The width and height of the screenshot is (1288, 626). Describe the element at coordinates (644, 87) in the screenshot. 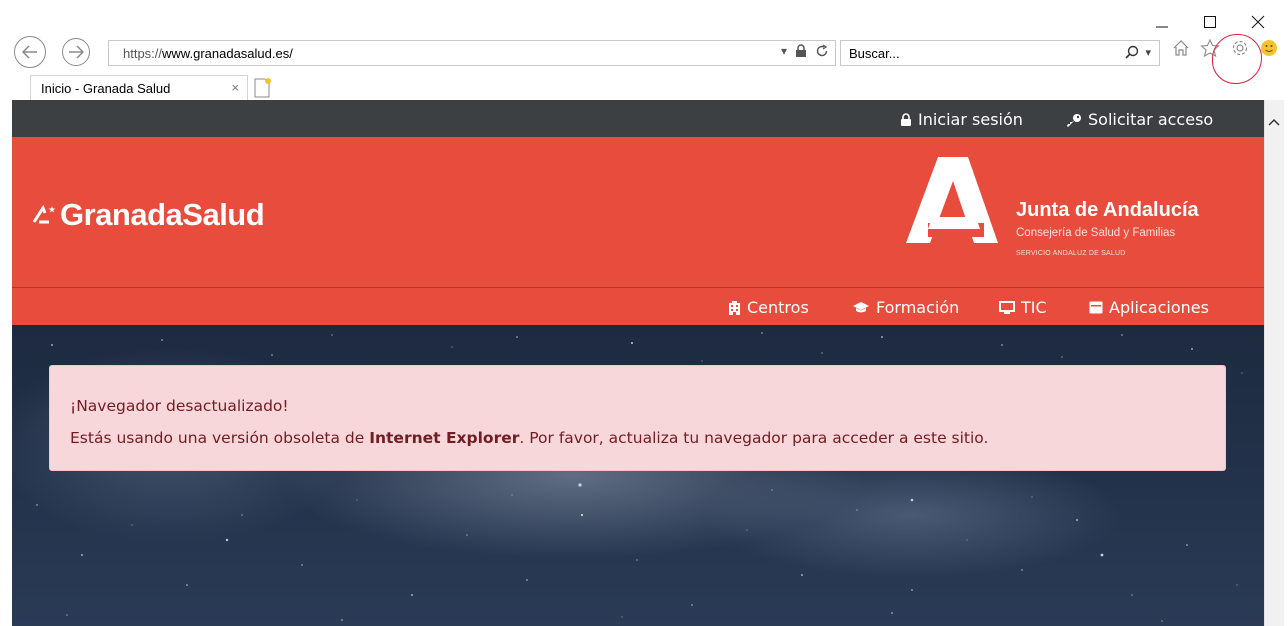

I see `tab-bar: Inicio - Granada Salud ×` at that location.